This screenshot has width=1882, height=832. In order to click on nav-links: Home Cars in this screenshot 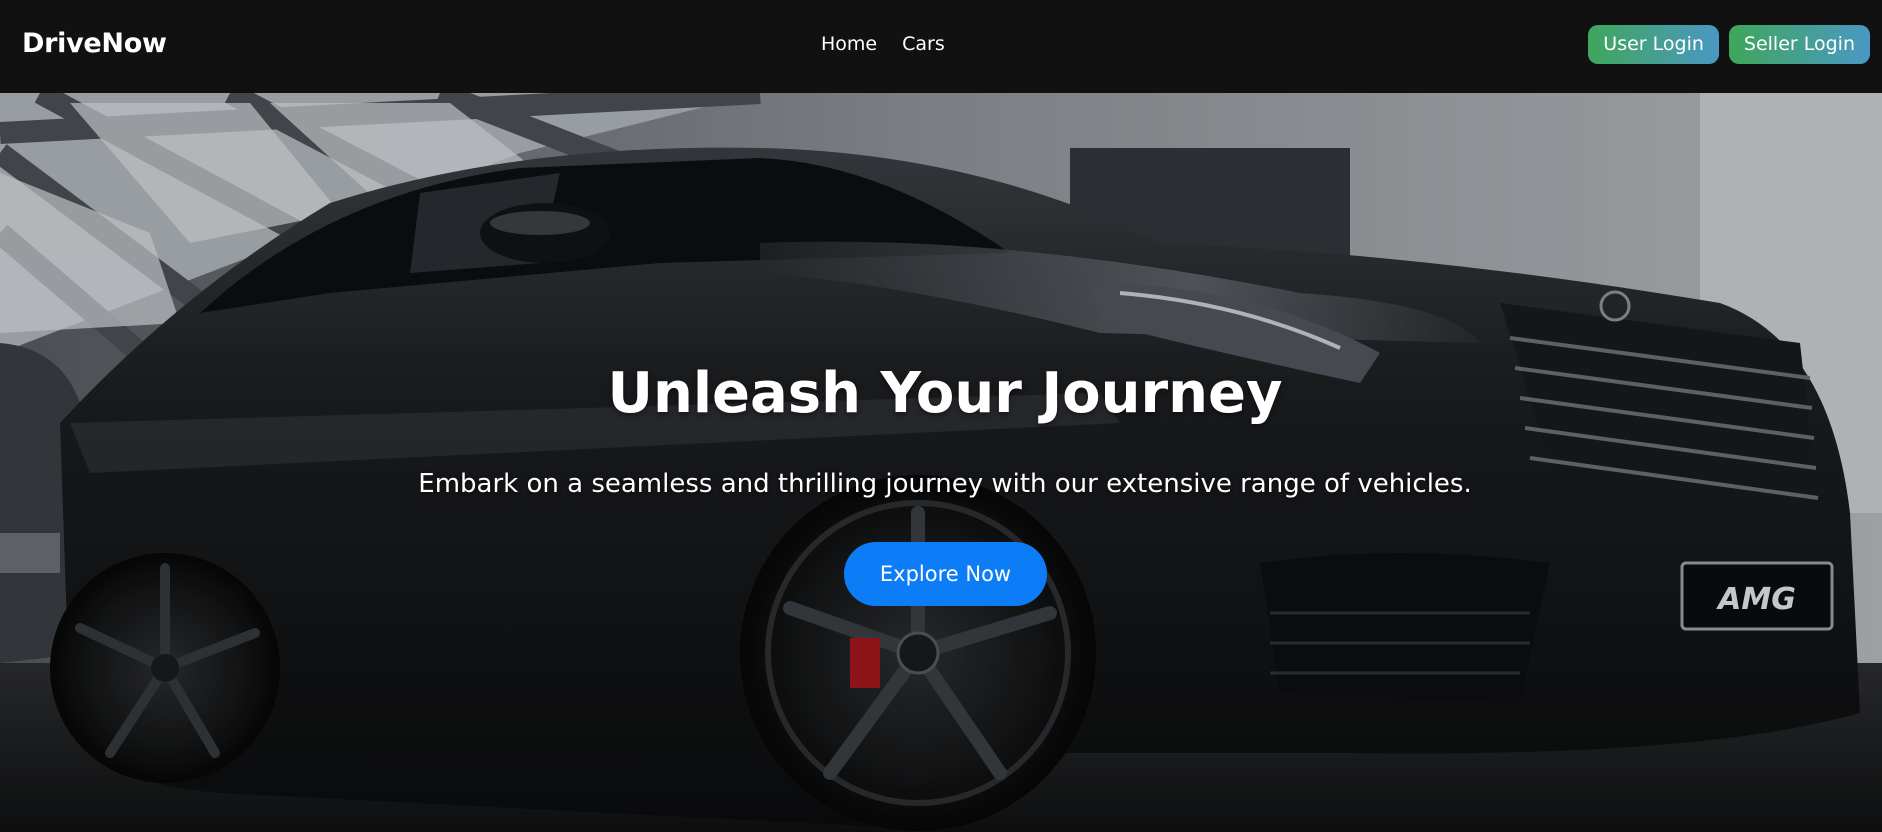, I will do `click(883, 44)`.